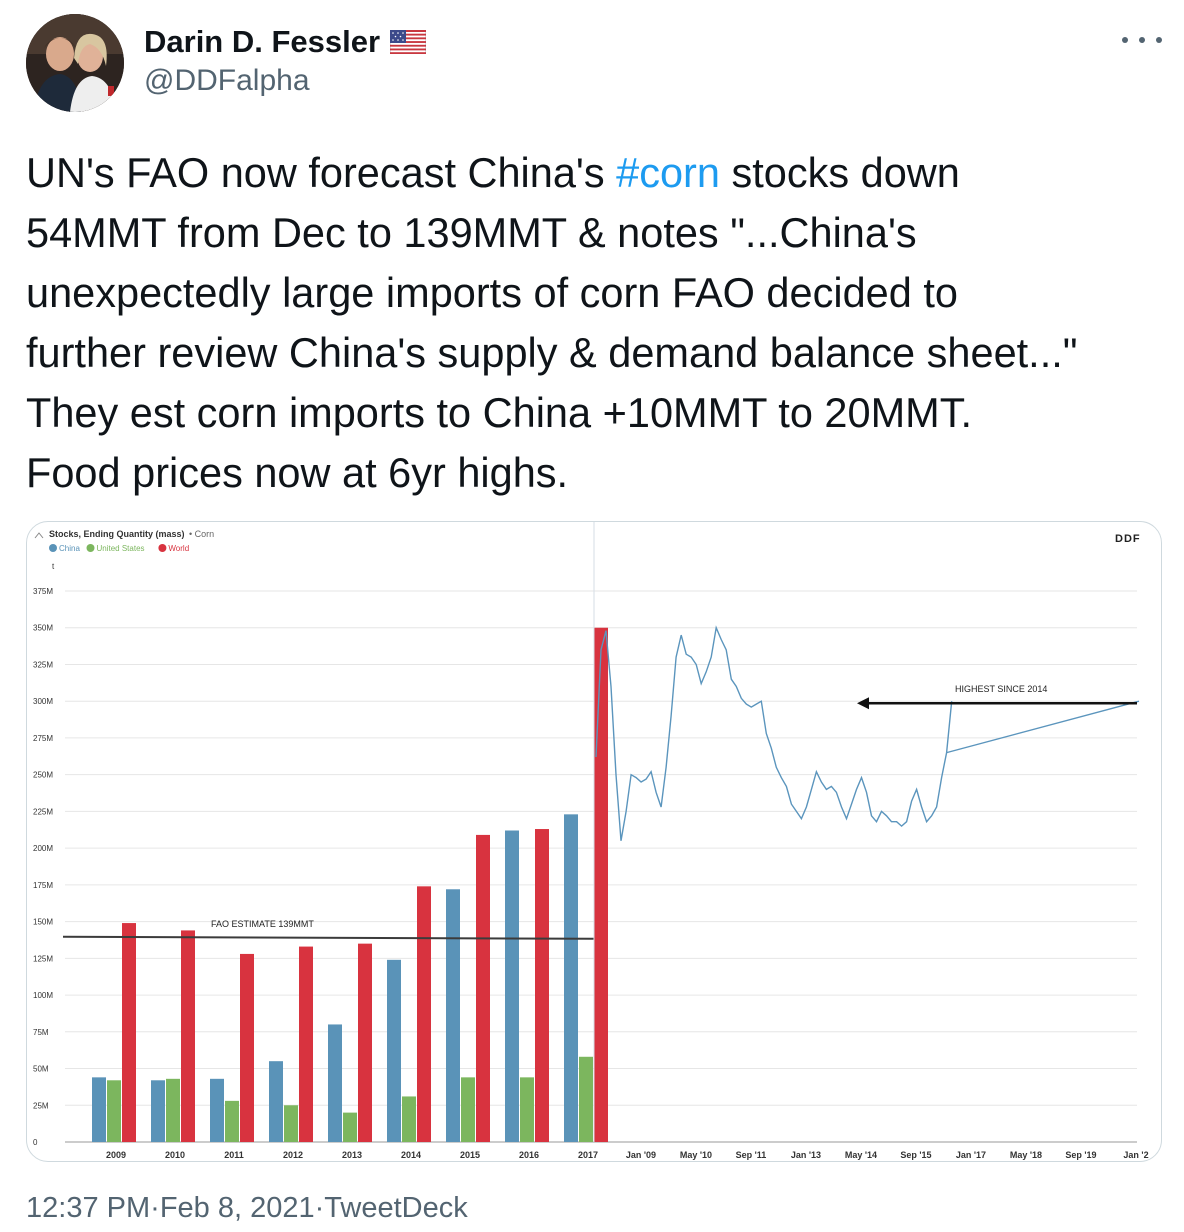 Image resolution: width=1184 pixels, height=1232 pixels. What do you see at coordinates (293, 1155) in the screenshot?
I see `x-tick-label: 2012` at bounding box center [293, 1155].